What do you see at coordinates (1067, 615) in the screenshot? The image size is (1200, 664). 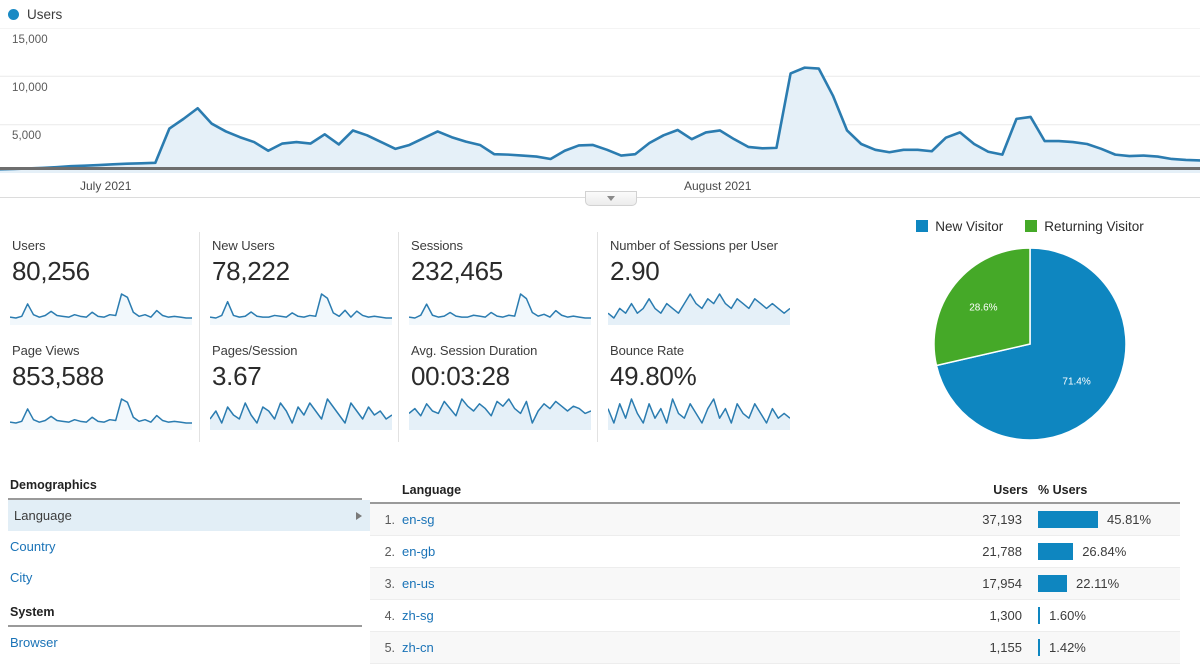 I see `row-pct-value: 1.60%` at bounding box center [1067, 615].